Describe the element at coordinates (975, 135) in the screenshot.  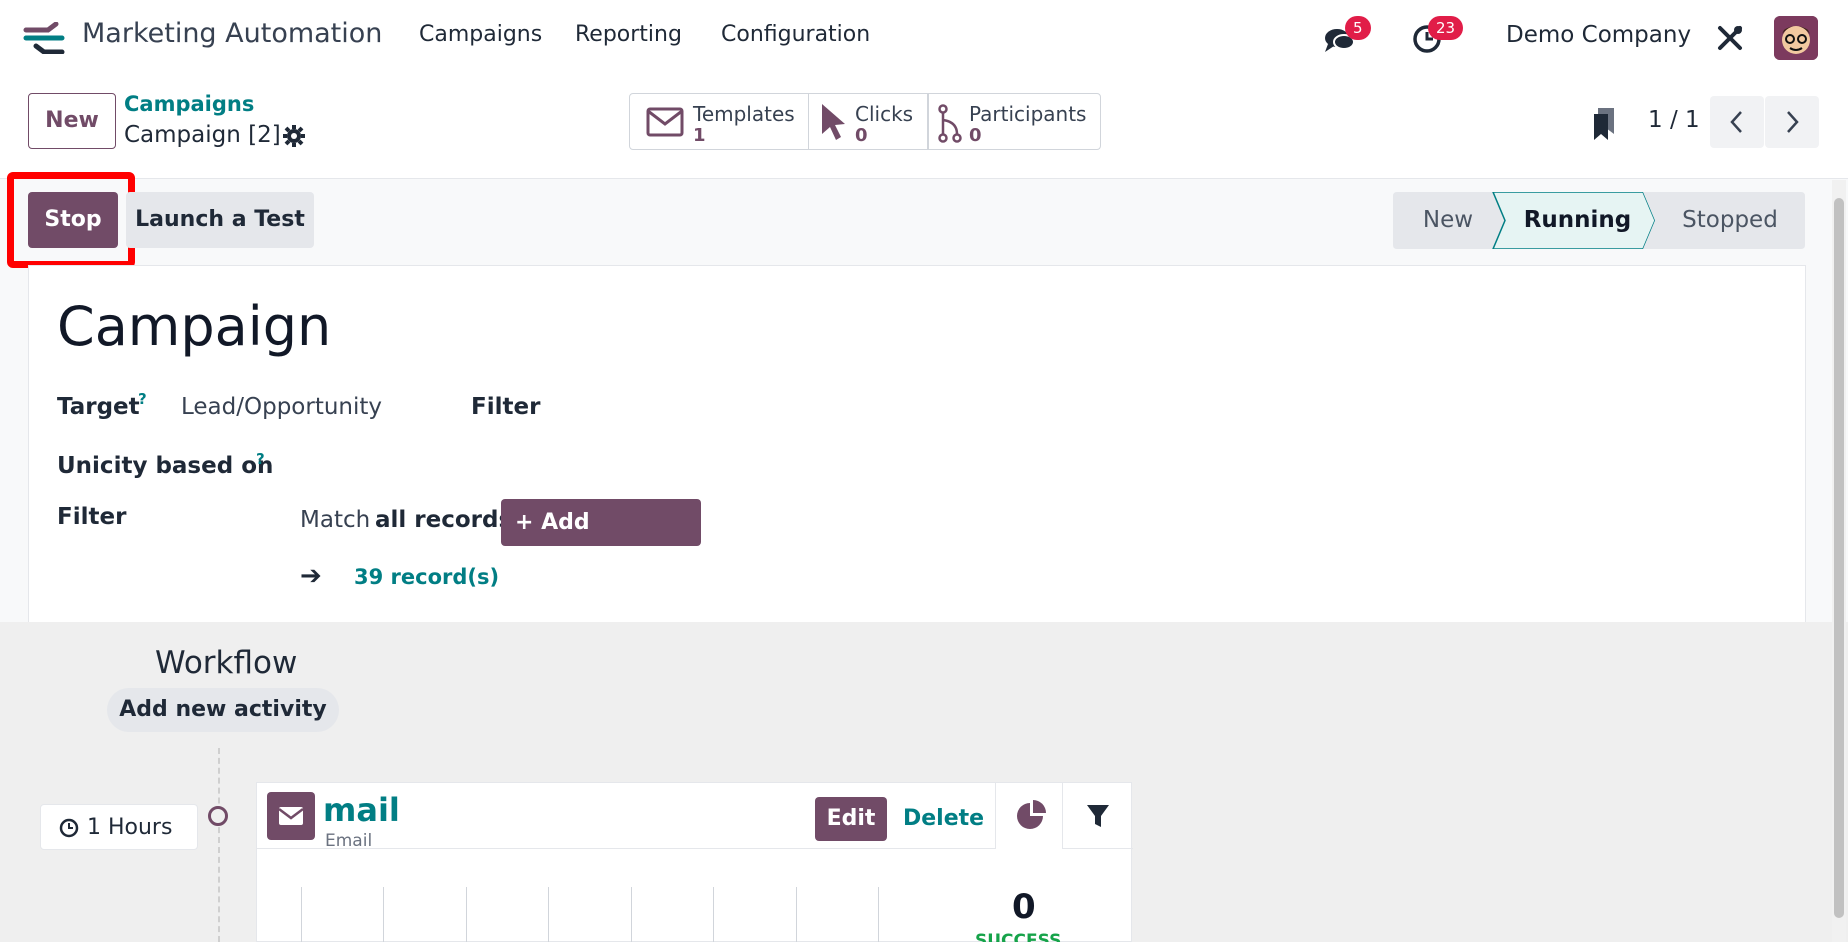
I see `participants-stat-value: 0` at that location.